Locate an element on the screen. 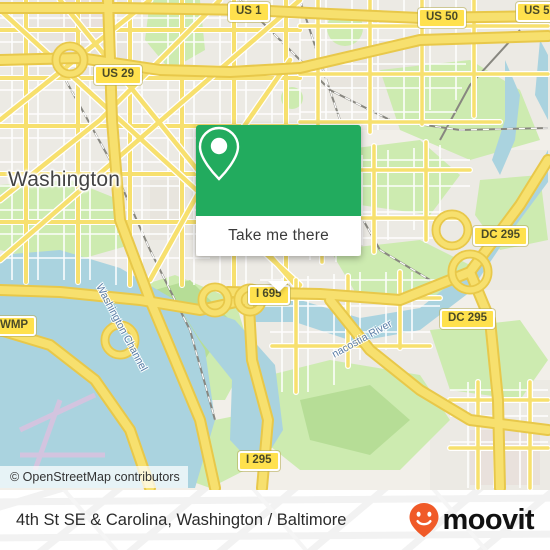  popup-header is located at coordinates (278, 170).